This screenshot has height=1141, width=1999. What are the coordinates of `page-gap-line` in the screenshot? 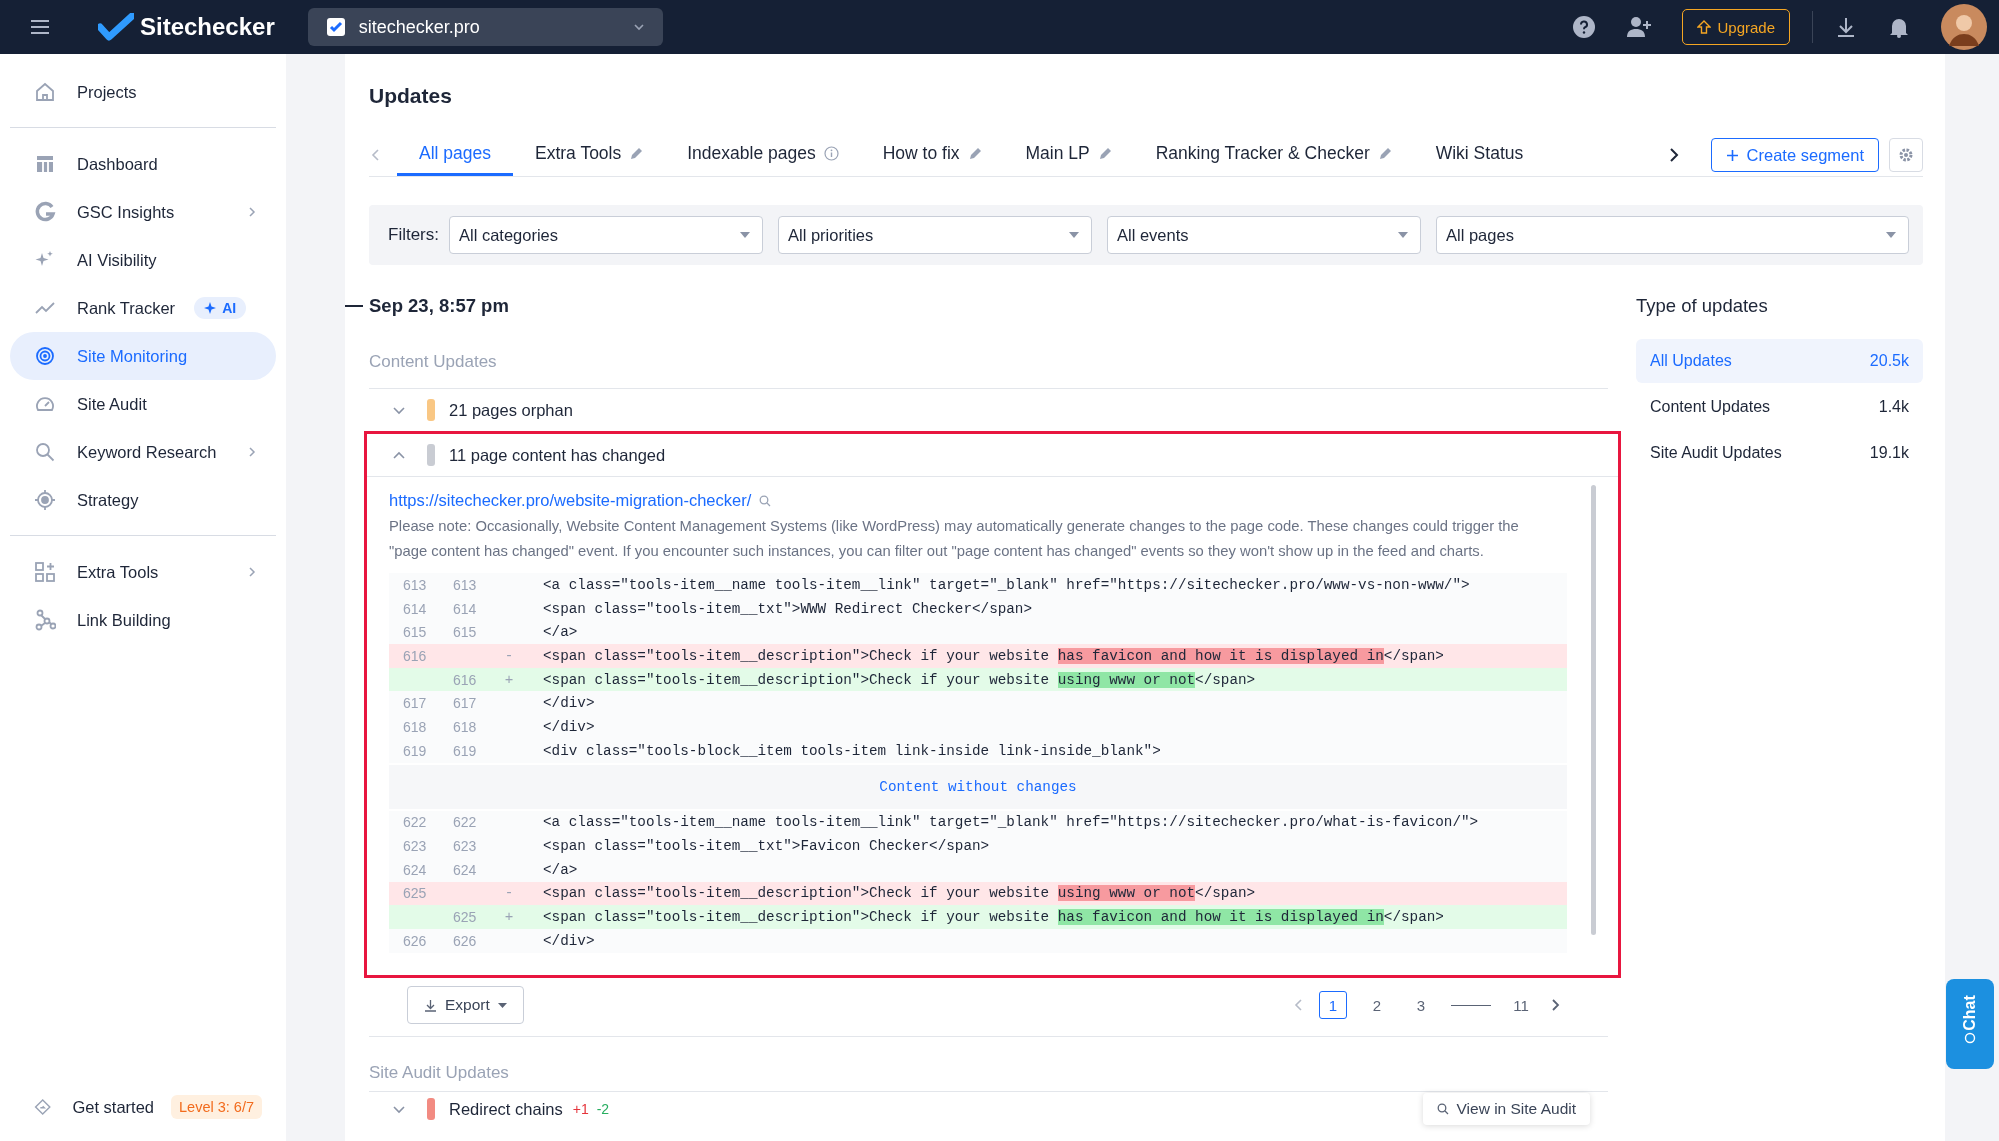 It's located at (1471, 1005).